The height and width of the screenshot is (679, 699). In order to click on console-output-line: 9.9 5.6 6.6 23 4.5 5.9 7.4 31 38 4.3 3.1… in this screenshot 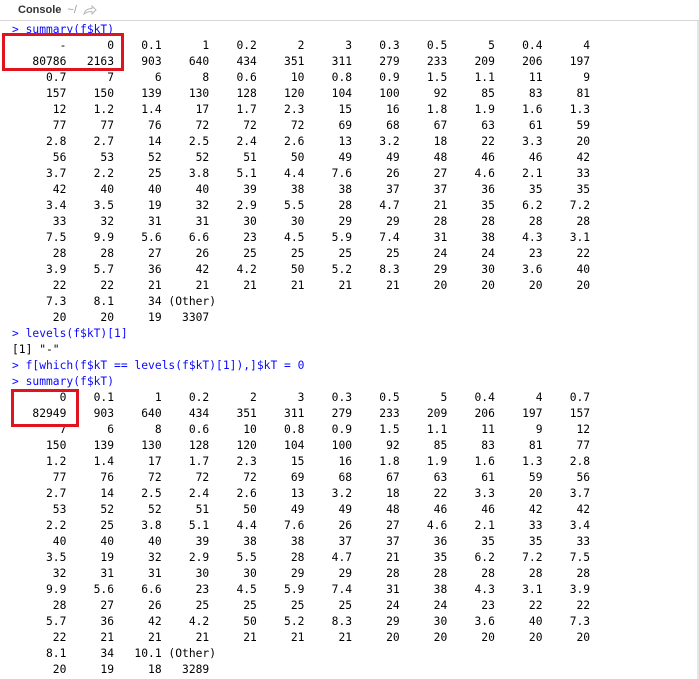, I will do `click(301, 589)`.